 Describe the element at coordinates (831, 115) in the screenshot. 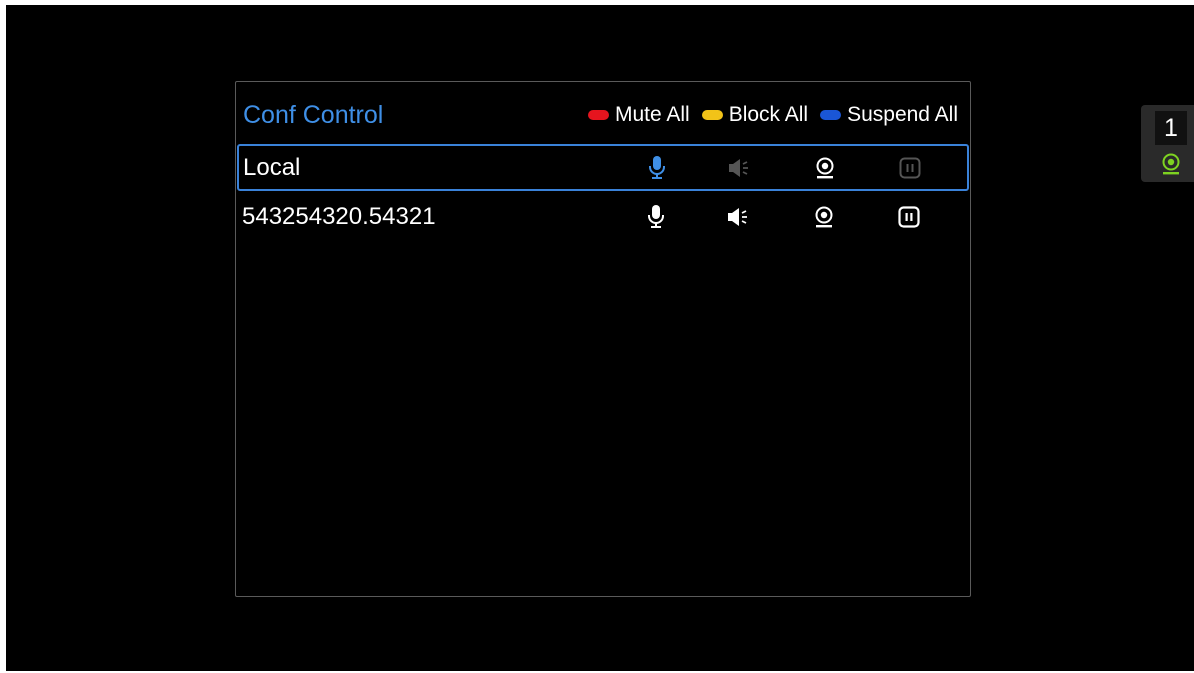

I see `blue-key-icon` at that location.